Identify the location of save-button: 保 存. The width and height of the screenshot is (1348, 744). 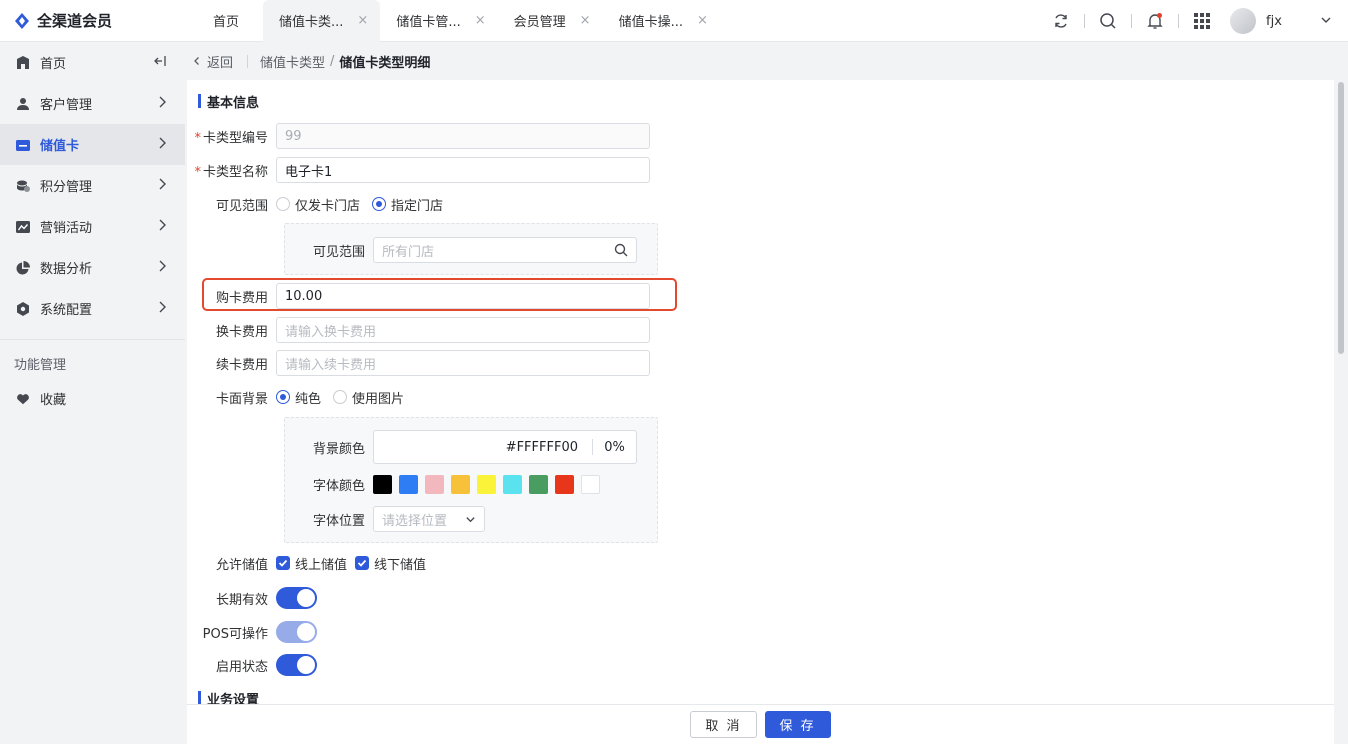
(797, 724).